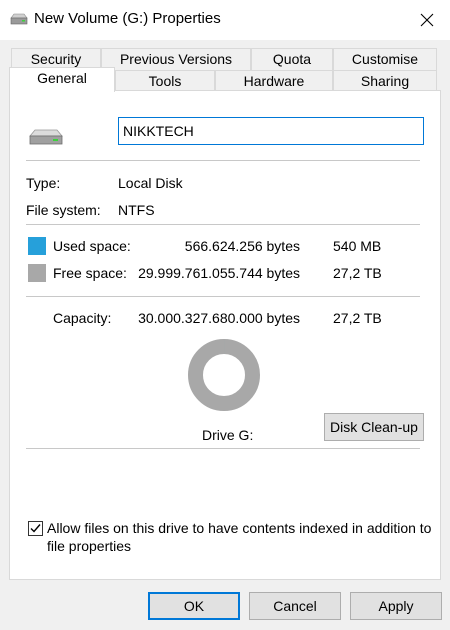 The width and height of the screenshot is (450, 630). I want to click on type-value: Local Disk, so click(150, 183).